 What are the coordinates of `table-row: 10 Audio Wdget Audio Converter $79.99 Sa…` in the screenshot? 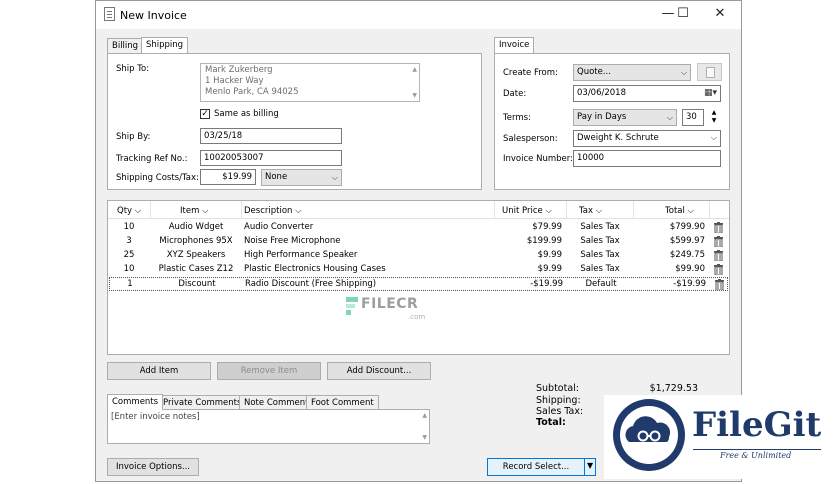 It's located at (418, 228).